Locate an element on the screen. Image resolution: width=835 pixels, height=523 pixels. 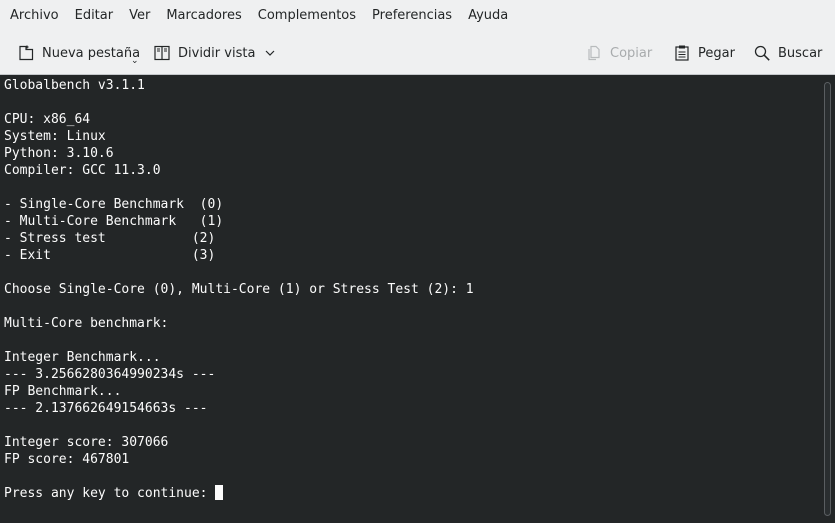
terminal-line: - Exit (3) is located at coordinates (110, 255).